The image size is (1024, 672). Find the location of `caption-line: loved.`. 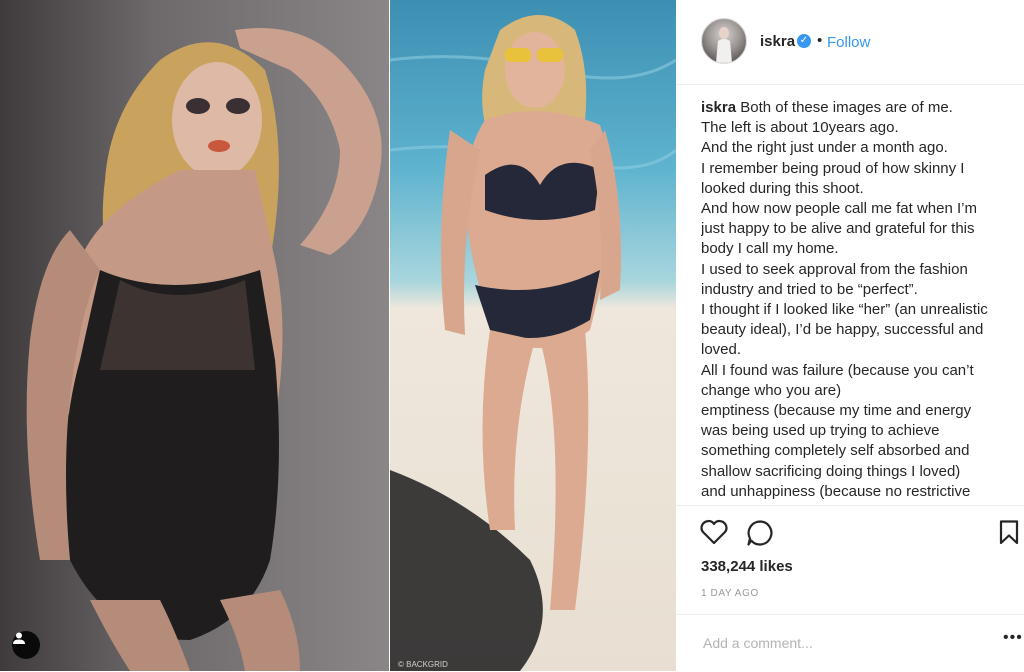

caption-line: loved. is located at coordinates (721, 350).